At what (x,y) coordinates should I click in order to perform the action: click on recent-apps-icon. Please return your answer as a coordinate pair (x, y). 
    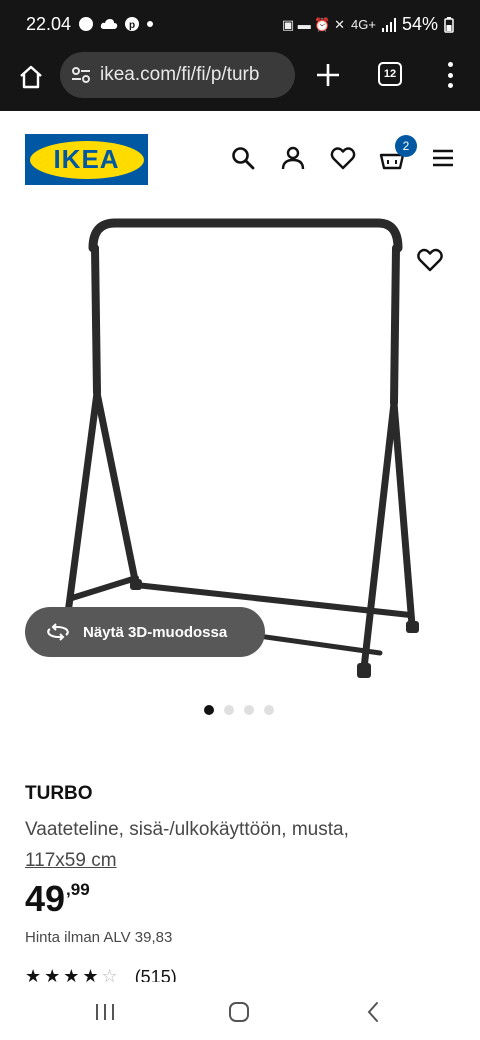
    Looking at the image, I should click on (105, 1012).